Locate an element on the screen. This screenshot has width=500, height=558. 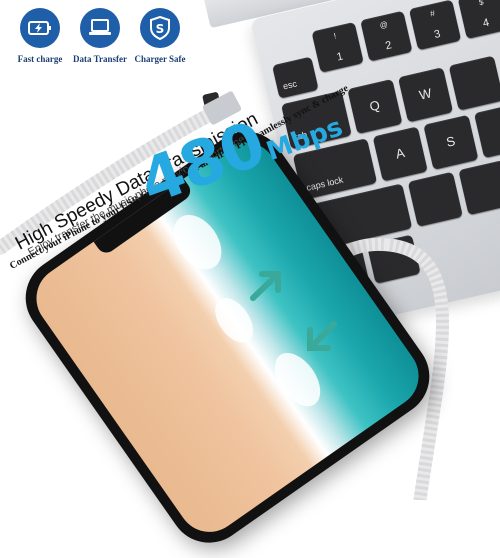
svg-text: S is located at coordinates (160, 29).